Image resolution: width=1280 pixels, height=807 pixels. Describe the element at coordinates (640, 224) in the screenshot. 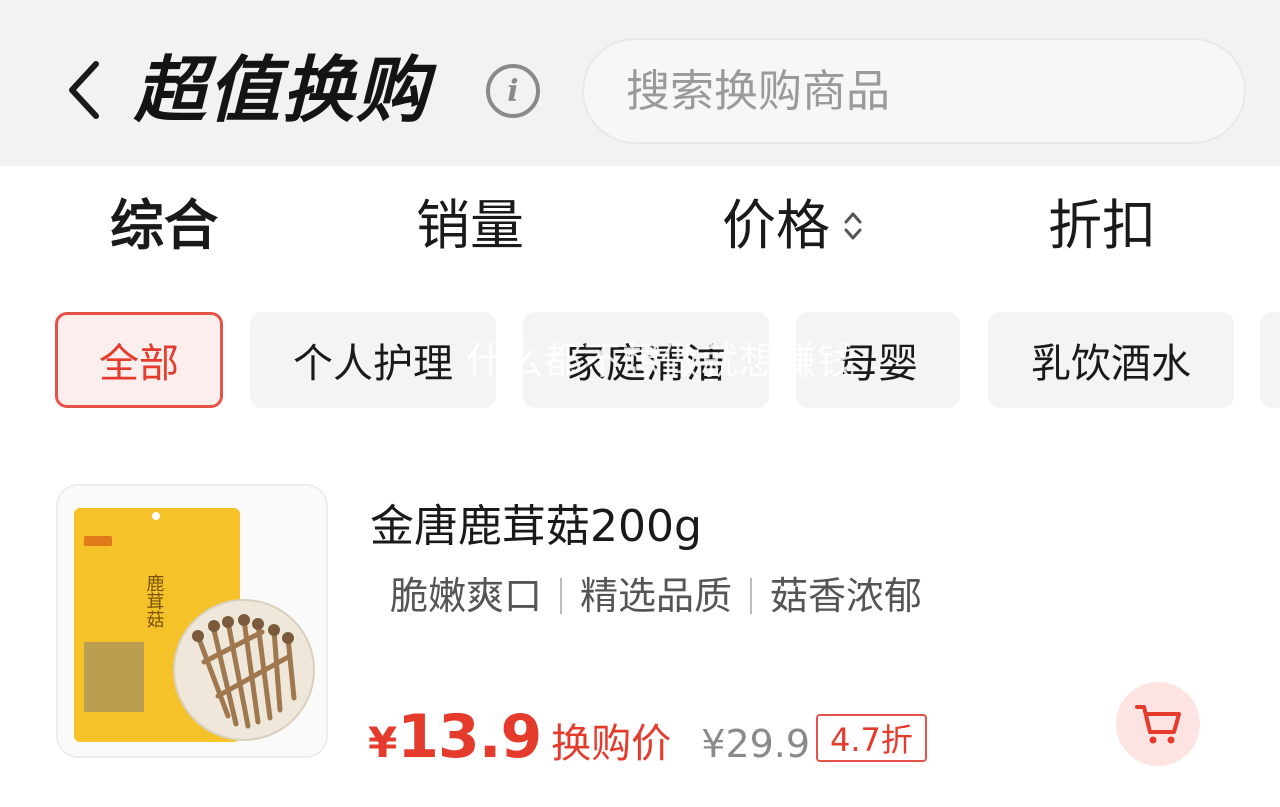

I see `sort-bar: 综合 销量 价格 折扣` at that location.